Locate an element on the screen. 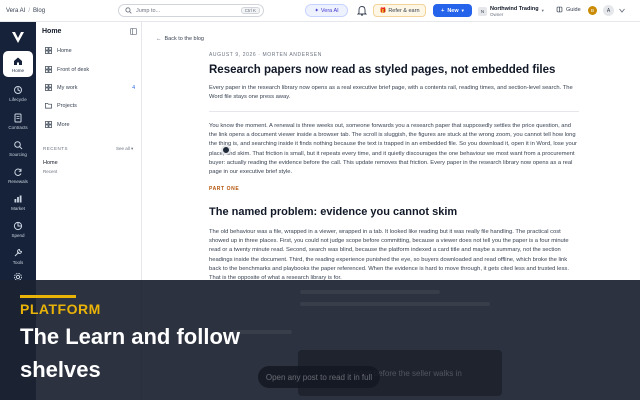 This screenshot has height=400, width=640. see-all-label: See all is located at coordinates (123, 148).